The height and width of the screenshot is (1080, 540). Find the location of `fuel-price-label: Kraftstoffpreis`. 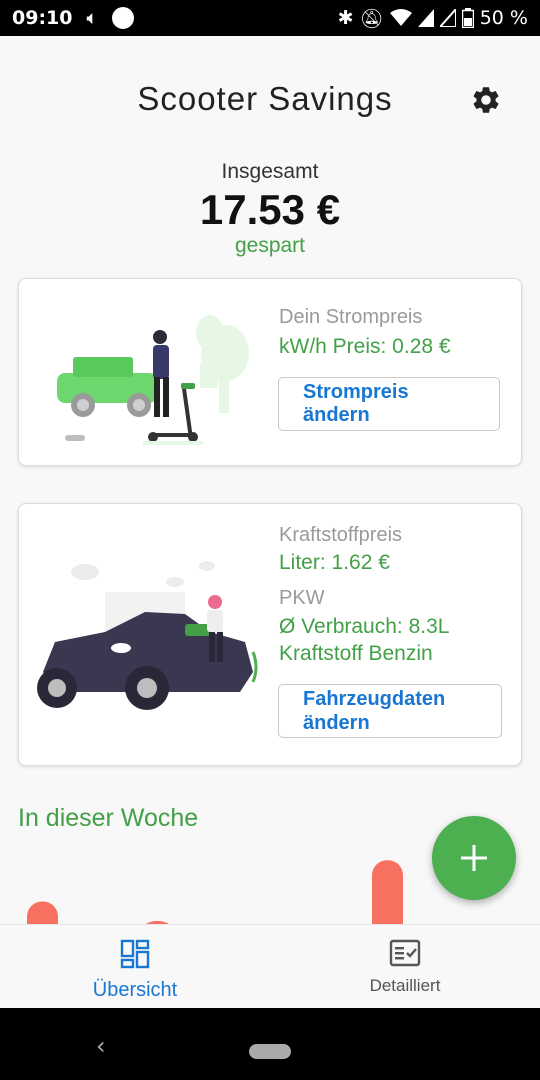

fuel-price-label: Kraftstoffpreis is located at coordinates (341, 535).